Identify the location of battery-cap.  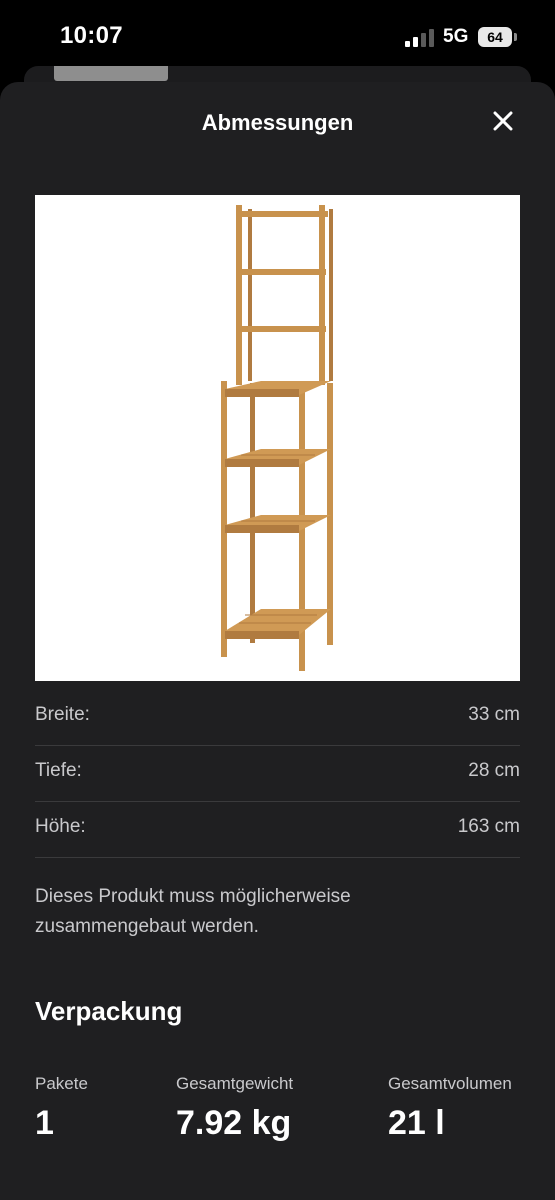
(515, 37).